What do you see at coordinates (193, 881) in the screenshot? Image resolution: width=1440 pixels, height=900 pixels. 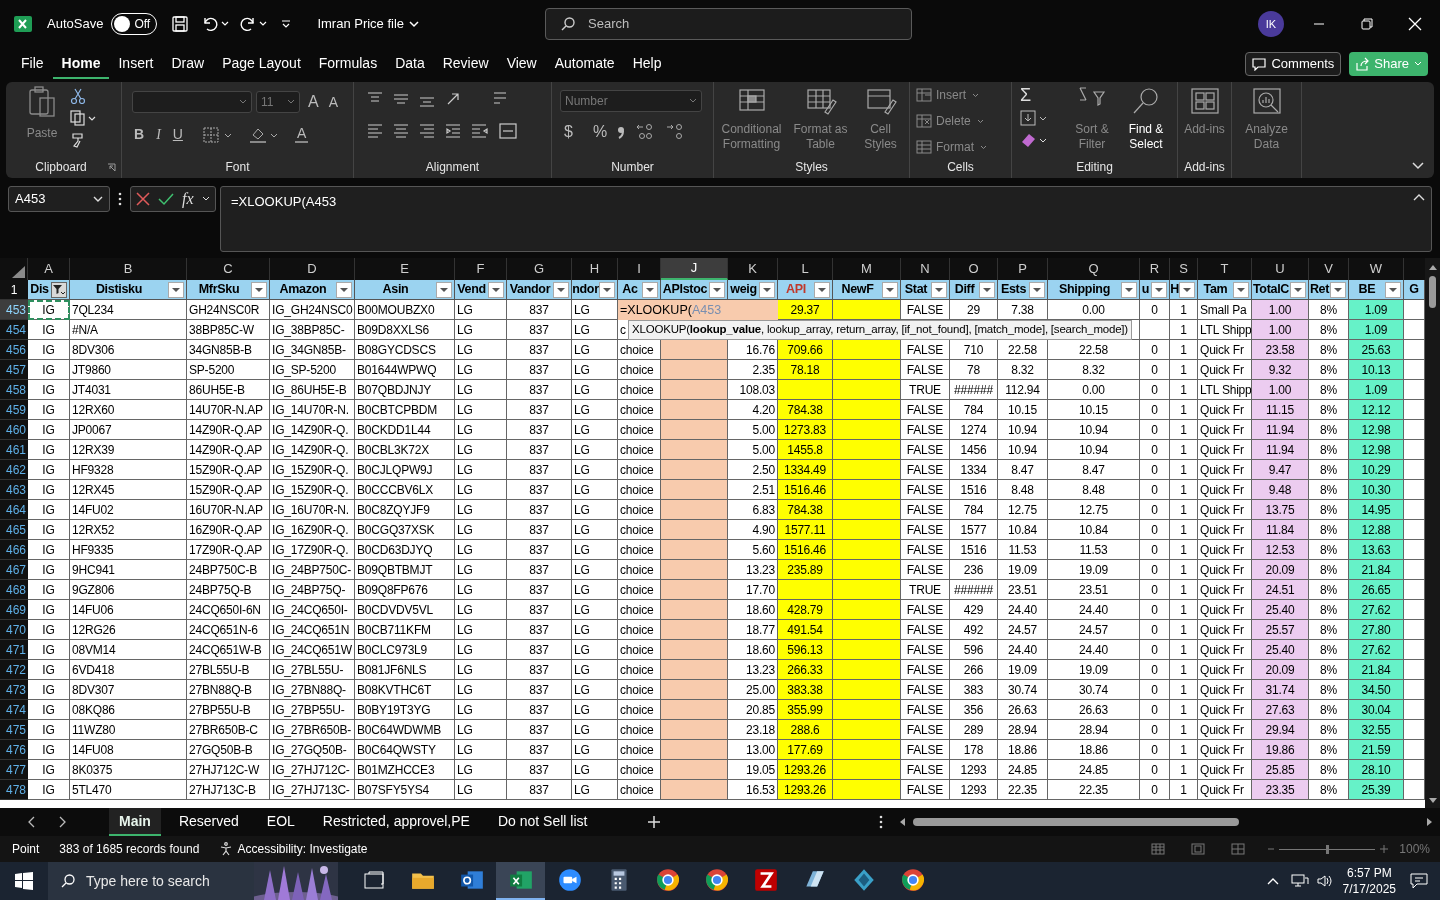 I see `taskbar-search-field: Type here to search` at bounding box center [193, 881].